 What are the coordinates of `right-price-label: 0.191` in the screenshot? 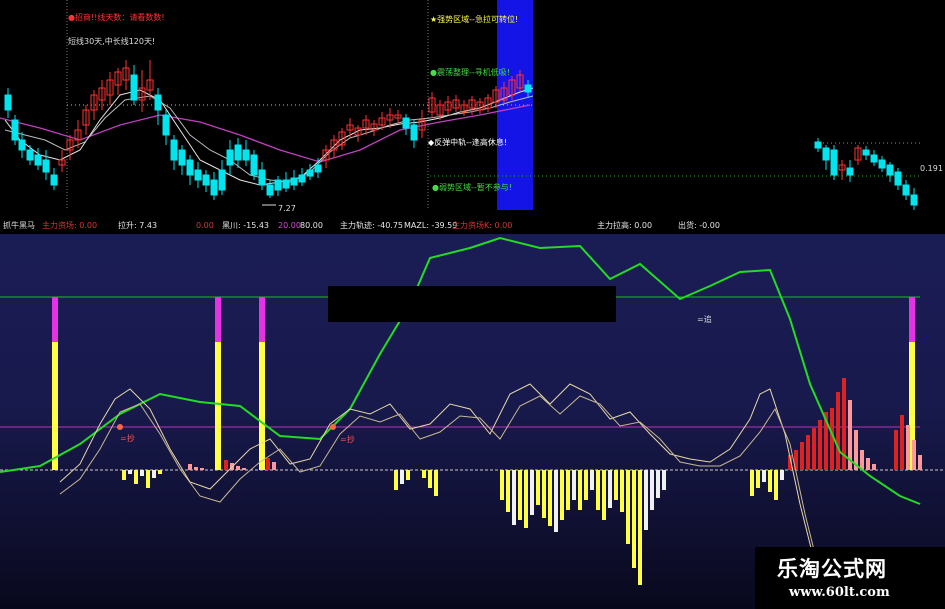 It's located at (931, 168).